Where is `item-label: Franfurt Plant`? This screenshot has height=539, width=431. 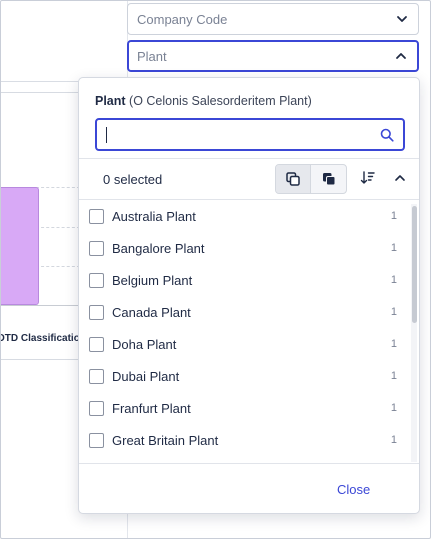 item-label: Franfurt Plant is located at coordinates (151, 408).